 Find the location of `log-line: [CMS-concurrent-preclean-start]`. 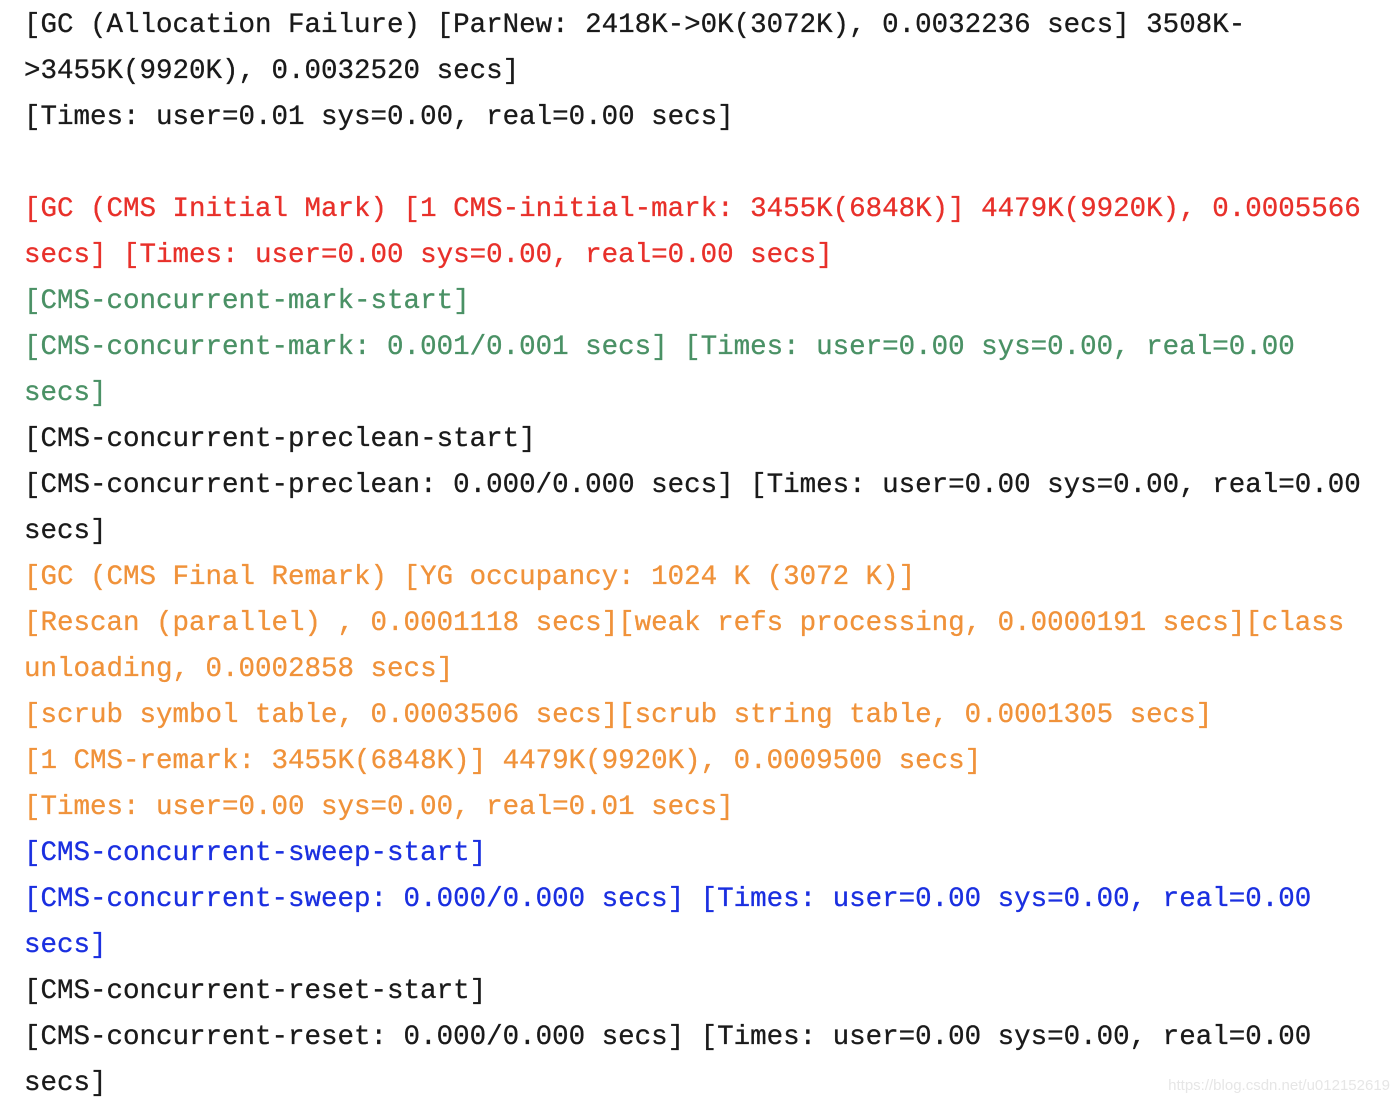

log-line: [CMS-concurrent-preclean-start] is located at coordinates (280, 439).